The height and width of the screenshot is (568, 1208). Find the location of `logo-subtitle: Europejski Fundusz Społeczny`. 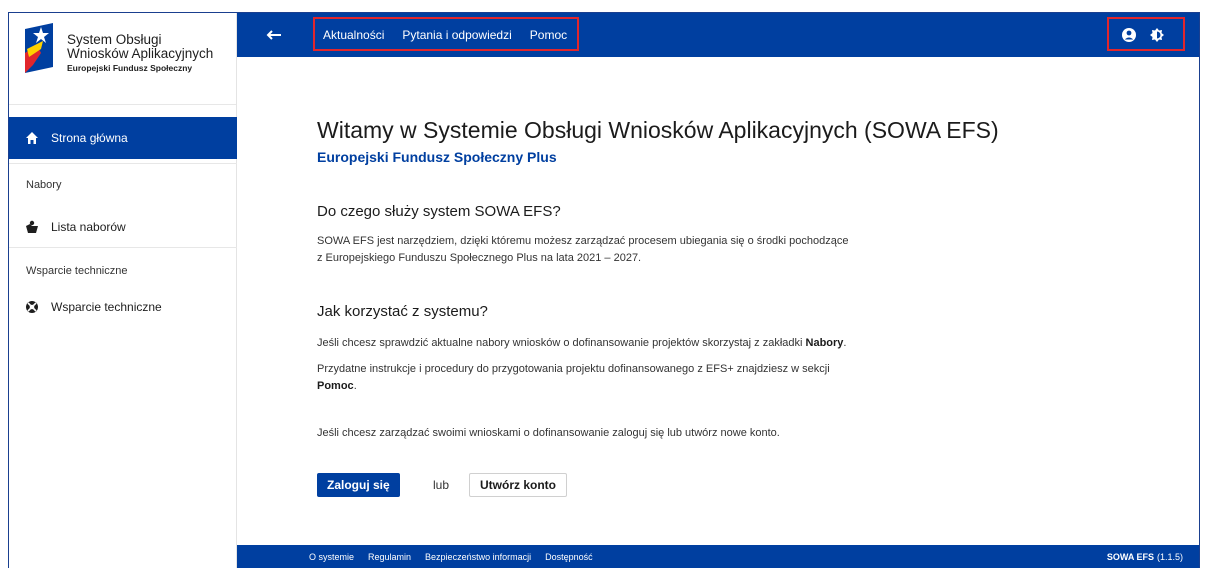

logo-subtitle: Europejski Fundusz Społeczny is located at coordinates (130, 68).